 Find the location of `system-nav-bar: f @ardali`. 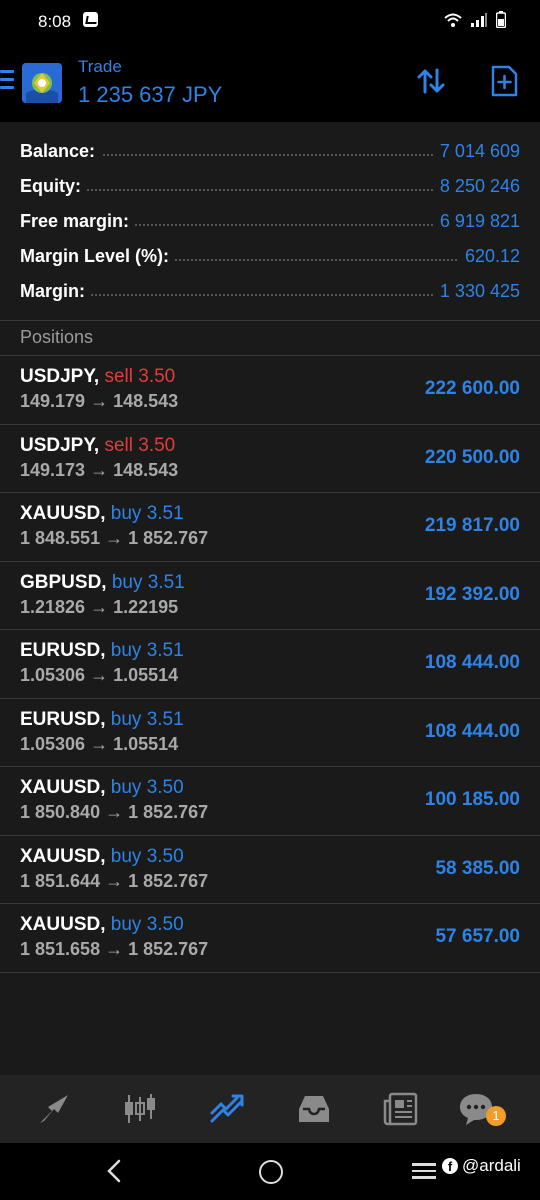

system-nav-bar: f @ardali is located at coordinates (270, 1171).